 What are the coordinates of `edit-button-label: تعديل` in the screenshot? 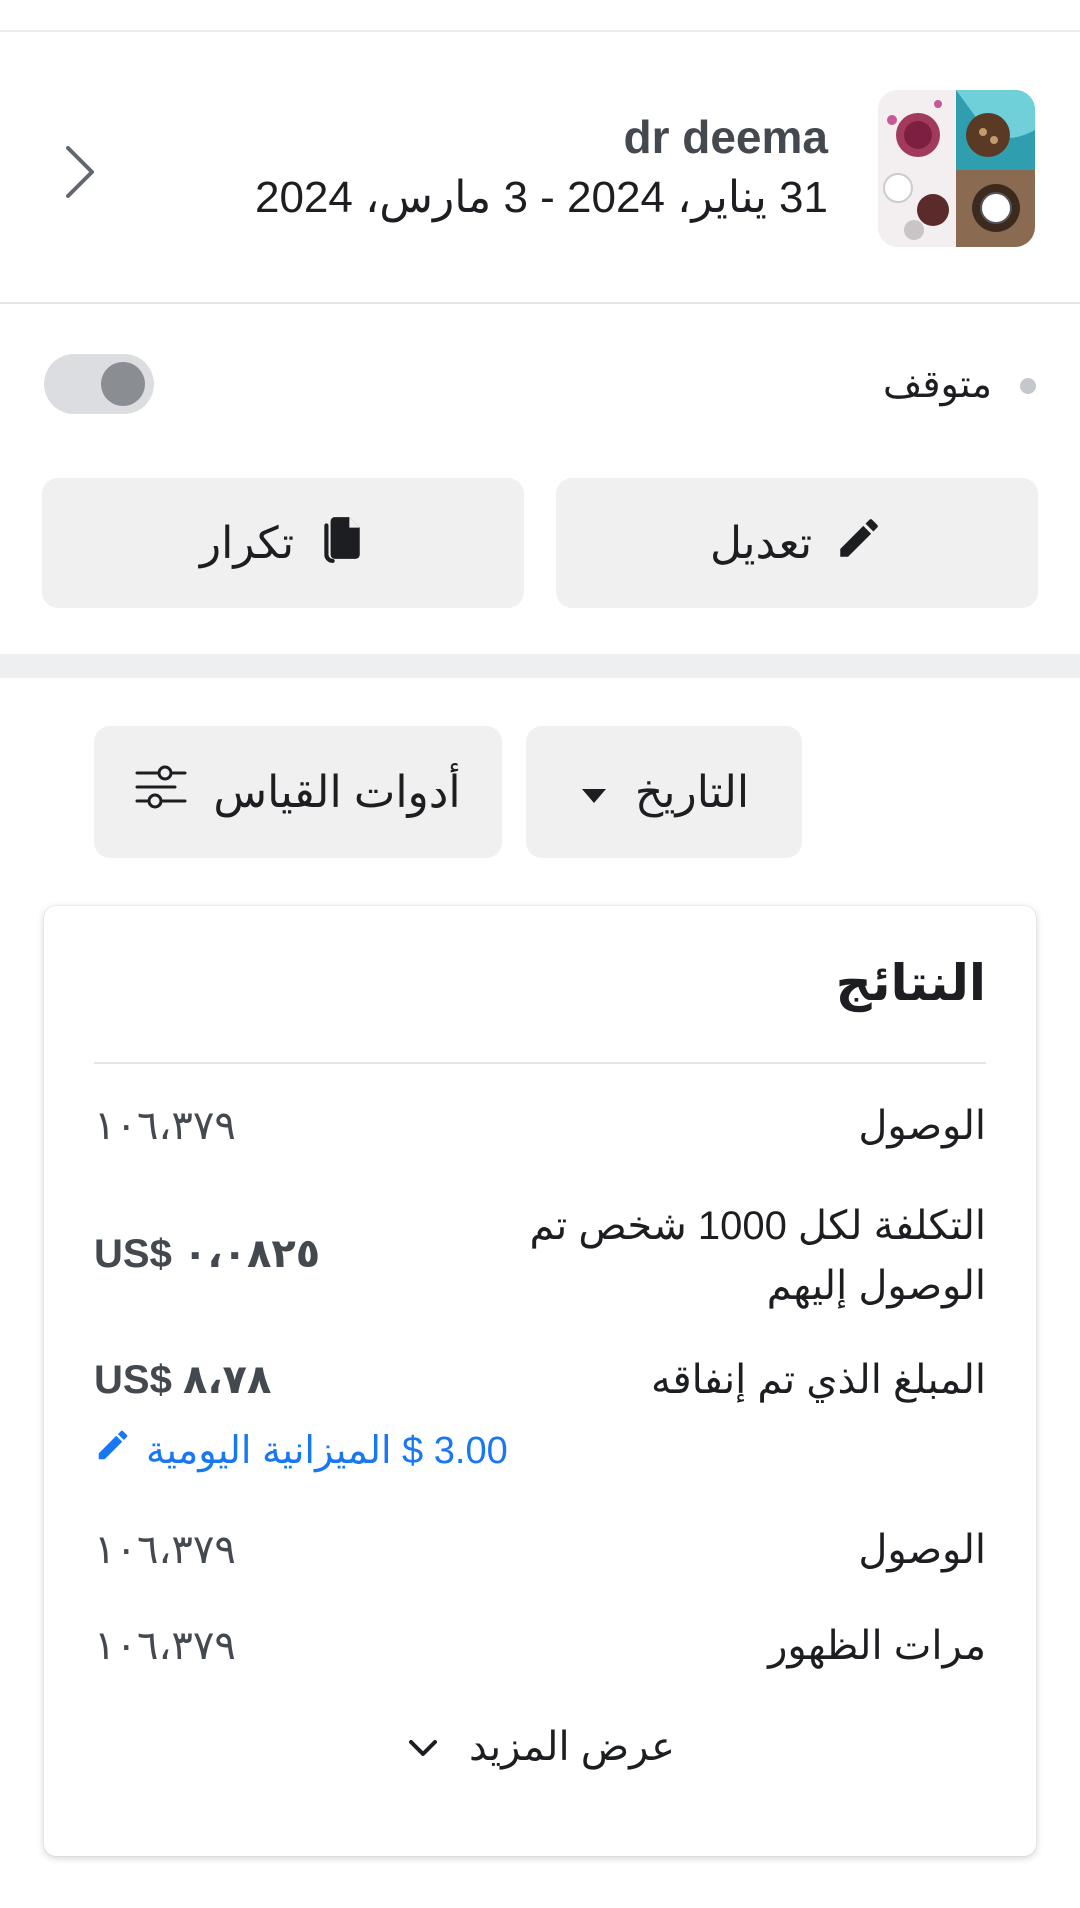 It's located at (761, 543).